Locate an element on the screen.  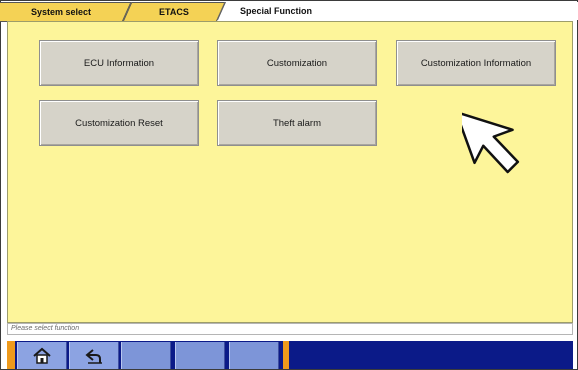
breadcrumb-etacs: ETACS is located at coordinates (174, 12).